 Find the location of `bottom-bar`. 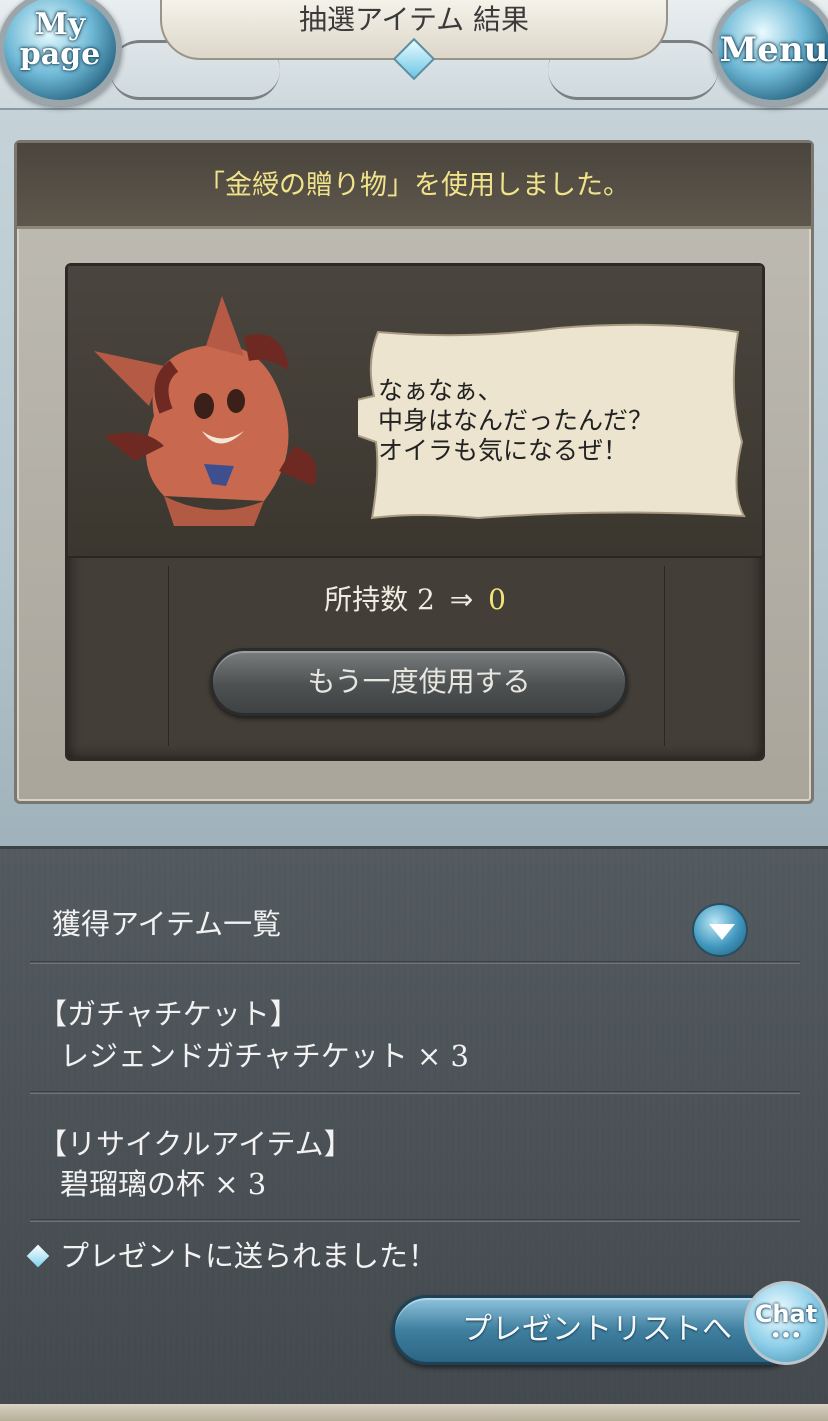

bottom-bar is located at coordinates (414, 1412).